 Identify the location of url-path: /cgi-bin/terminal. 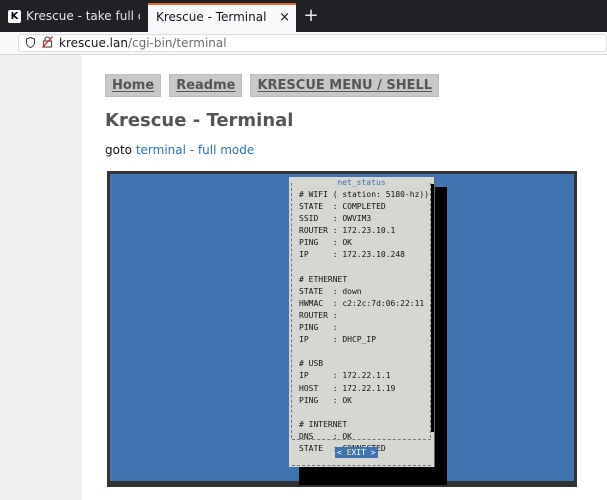
(177, 43).